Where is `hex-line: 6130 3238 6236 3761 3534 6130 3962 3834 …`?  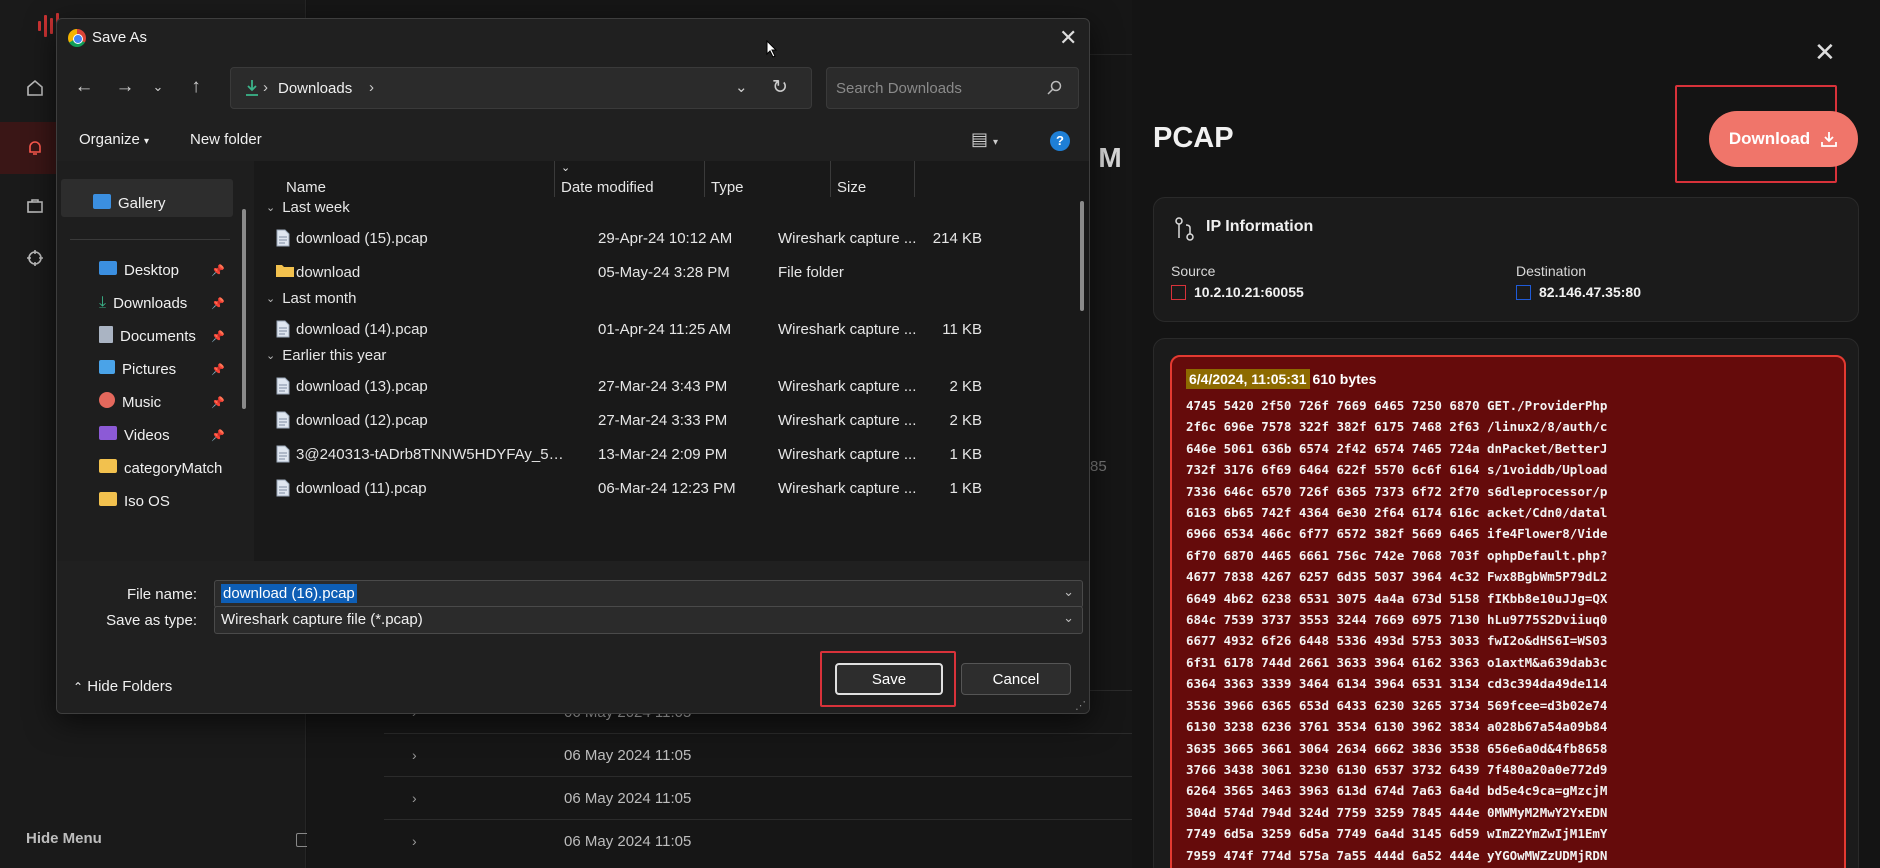
hex-line: 6130 3238 6236 3761 3534 6130 3962 3834 … is located at coordinates (1397, 727).